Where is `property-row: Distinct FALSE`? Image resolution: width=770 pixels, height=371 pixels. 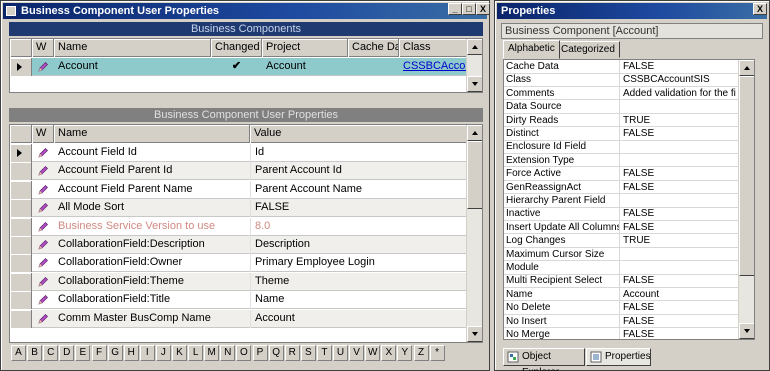 property-row: Distinct FALSE is located at coordinates (622, 134).